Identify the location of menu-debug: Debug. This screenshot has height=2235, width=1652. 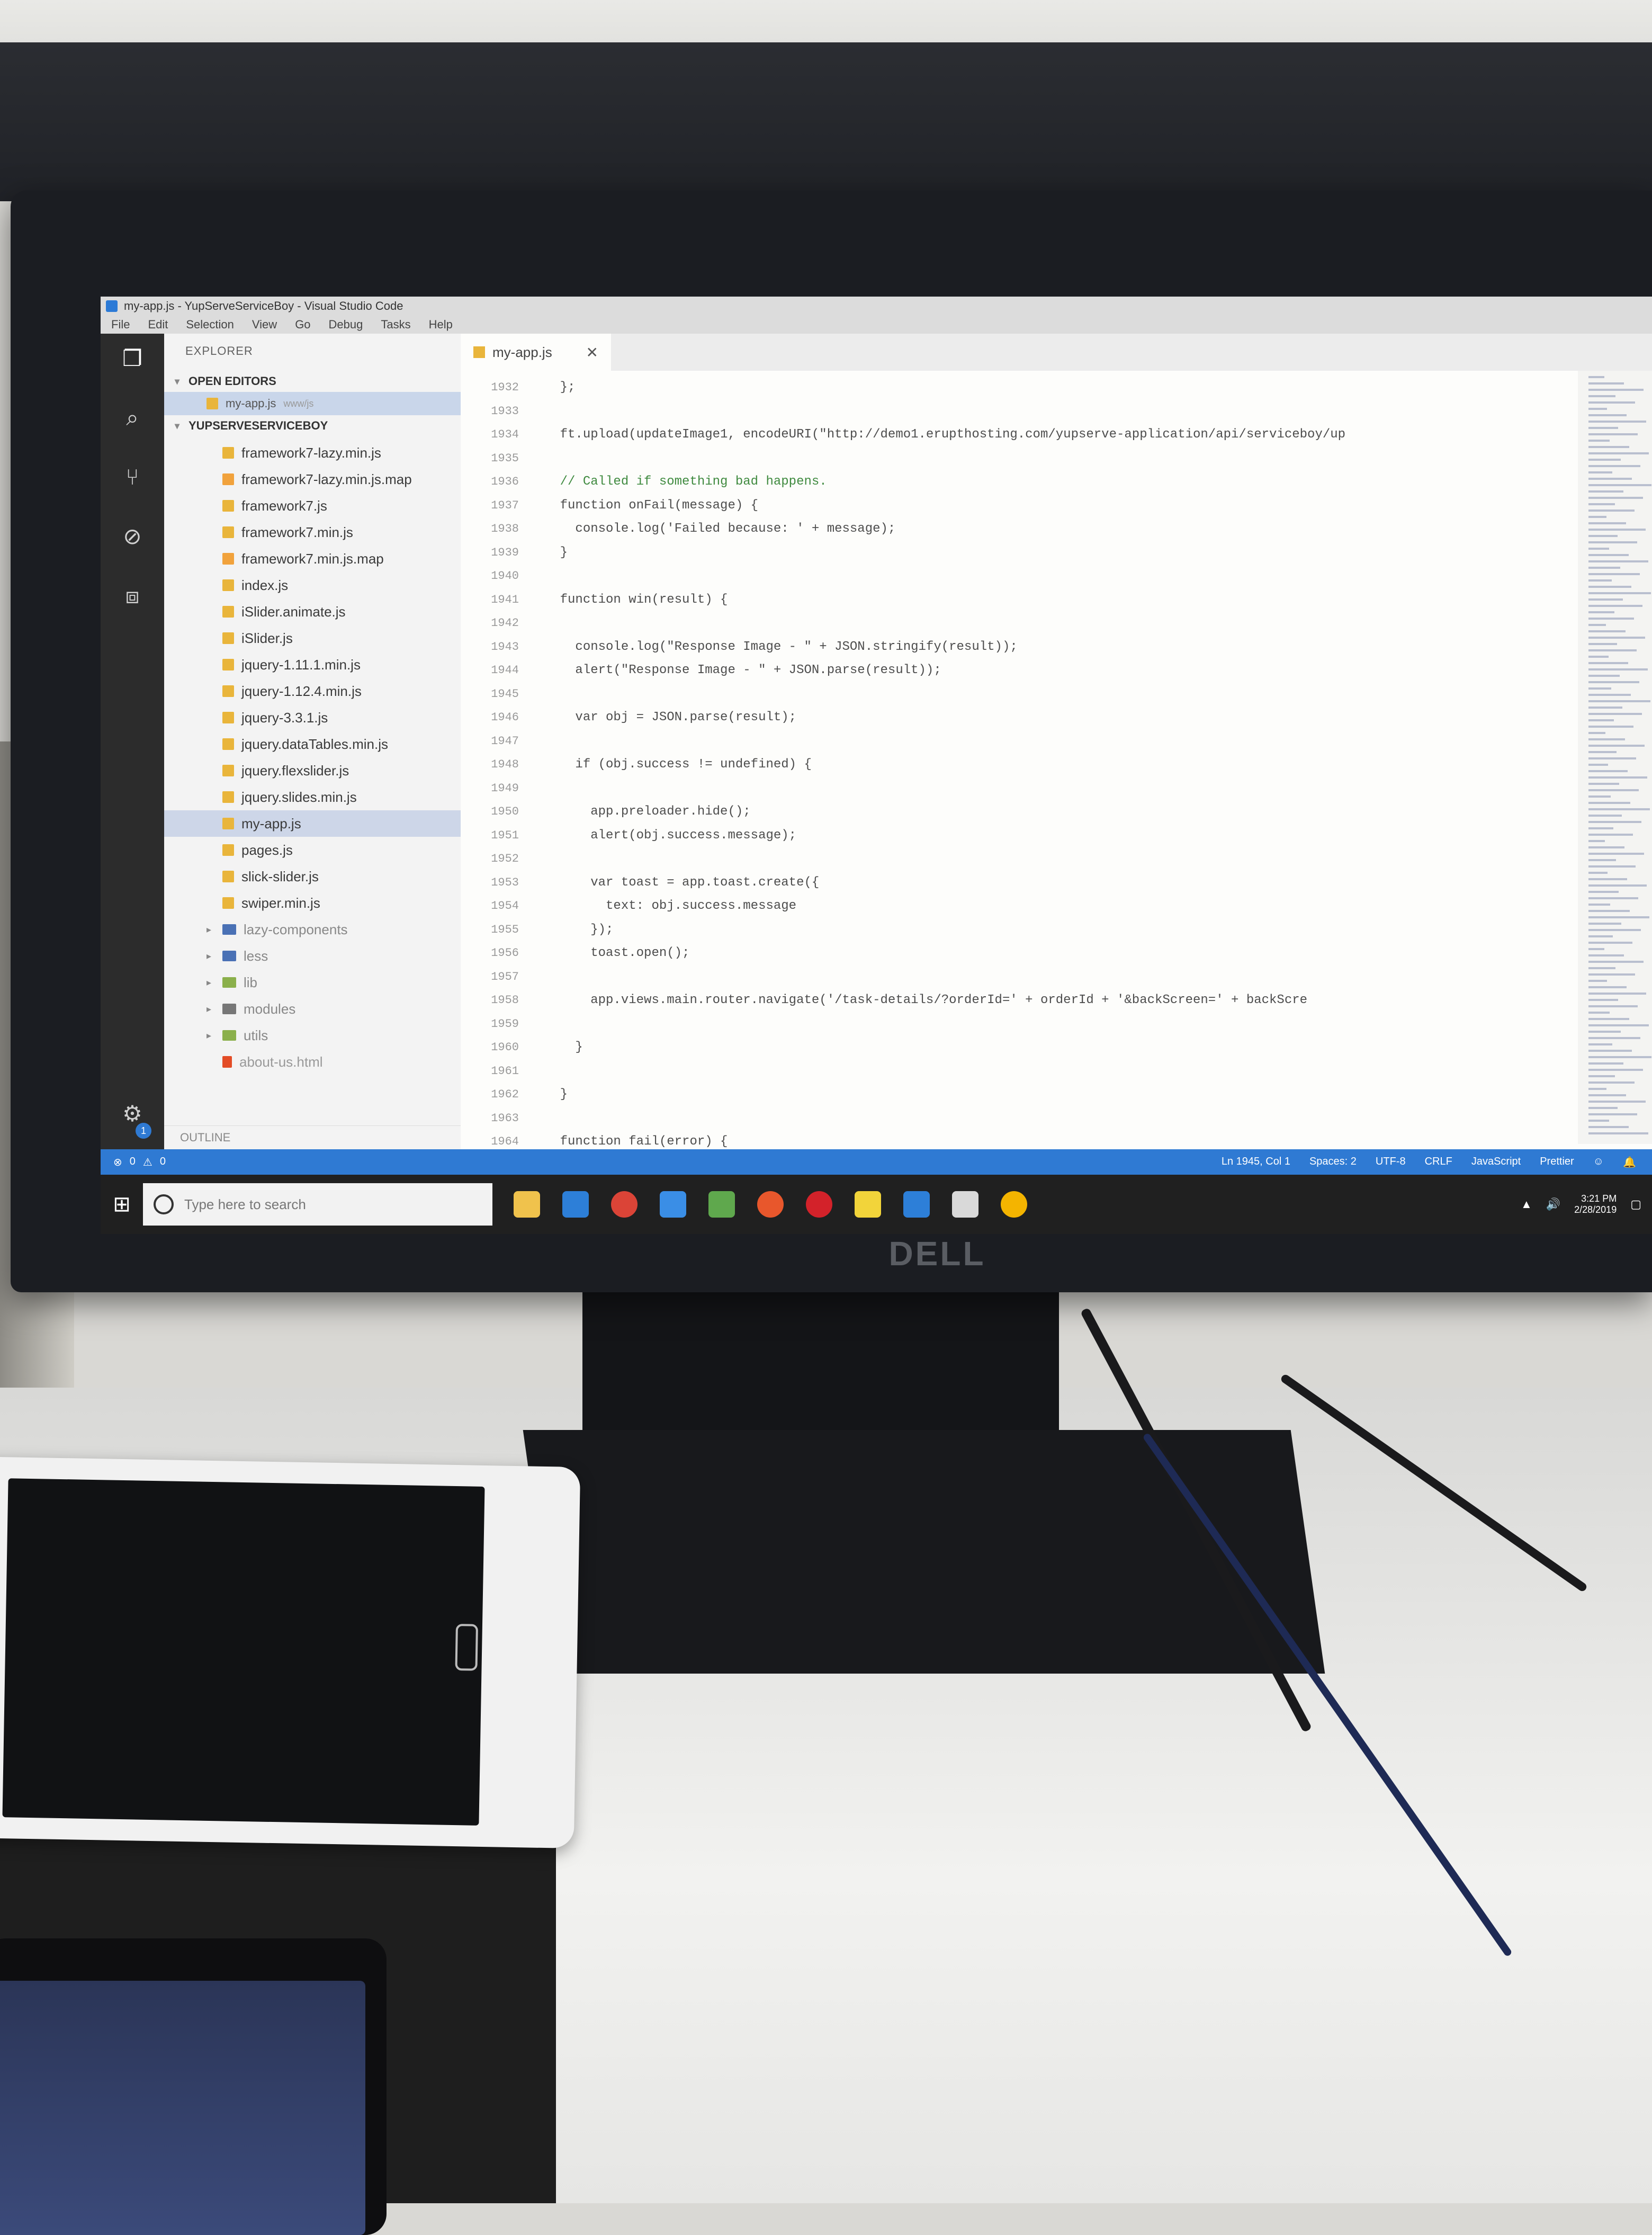
(346, 325).